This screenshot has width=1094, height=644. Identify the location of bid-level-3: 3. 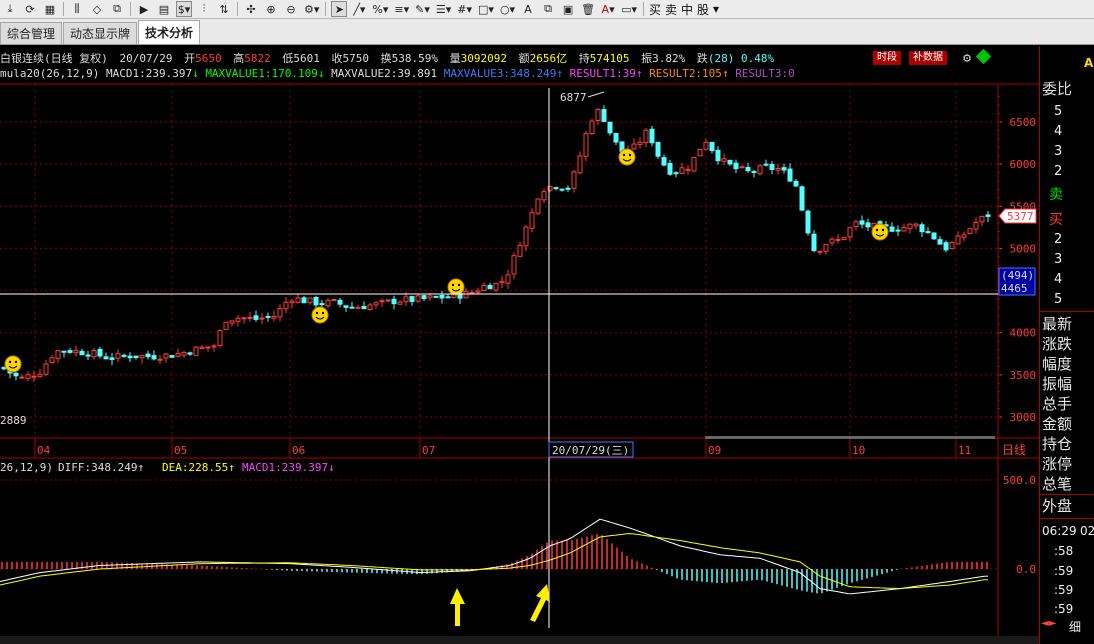
(1058, 259).